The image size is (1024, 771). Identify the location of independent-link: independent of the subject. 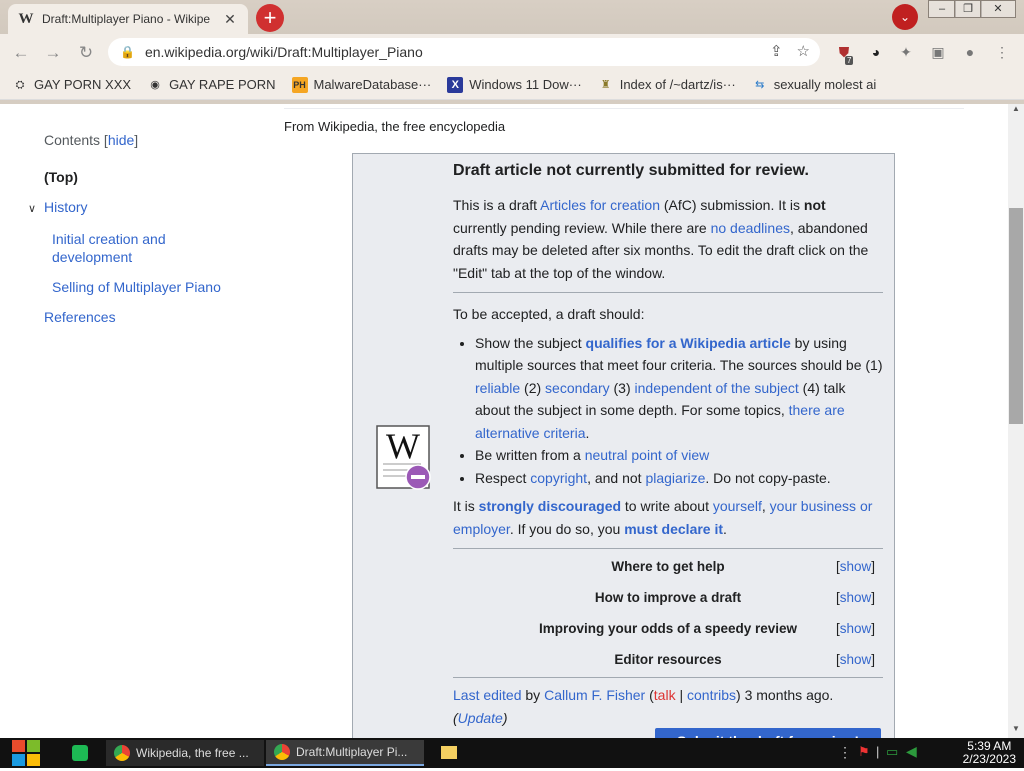
(717, 388).